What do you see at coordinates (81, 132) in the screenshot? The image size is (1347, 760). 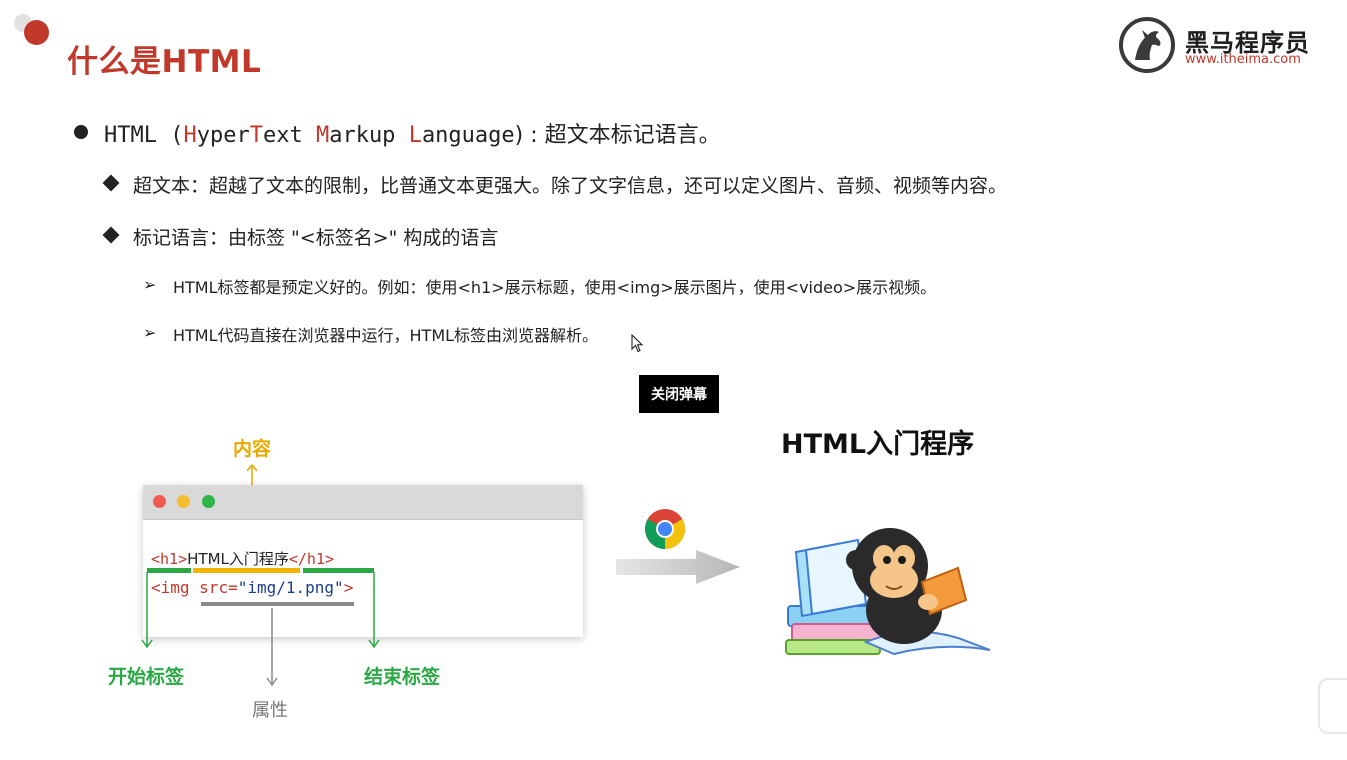 I see `bullet-dot` at bounding box center [81, 132].